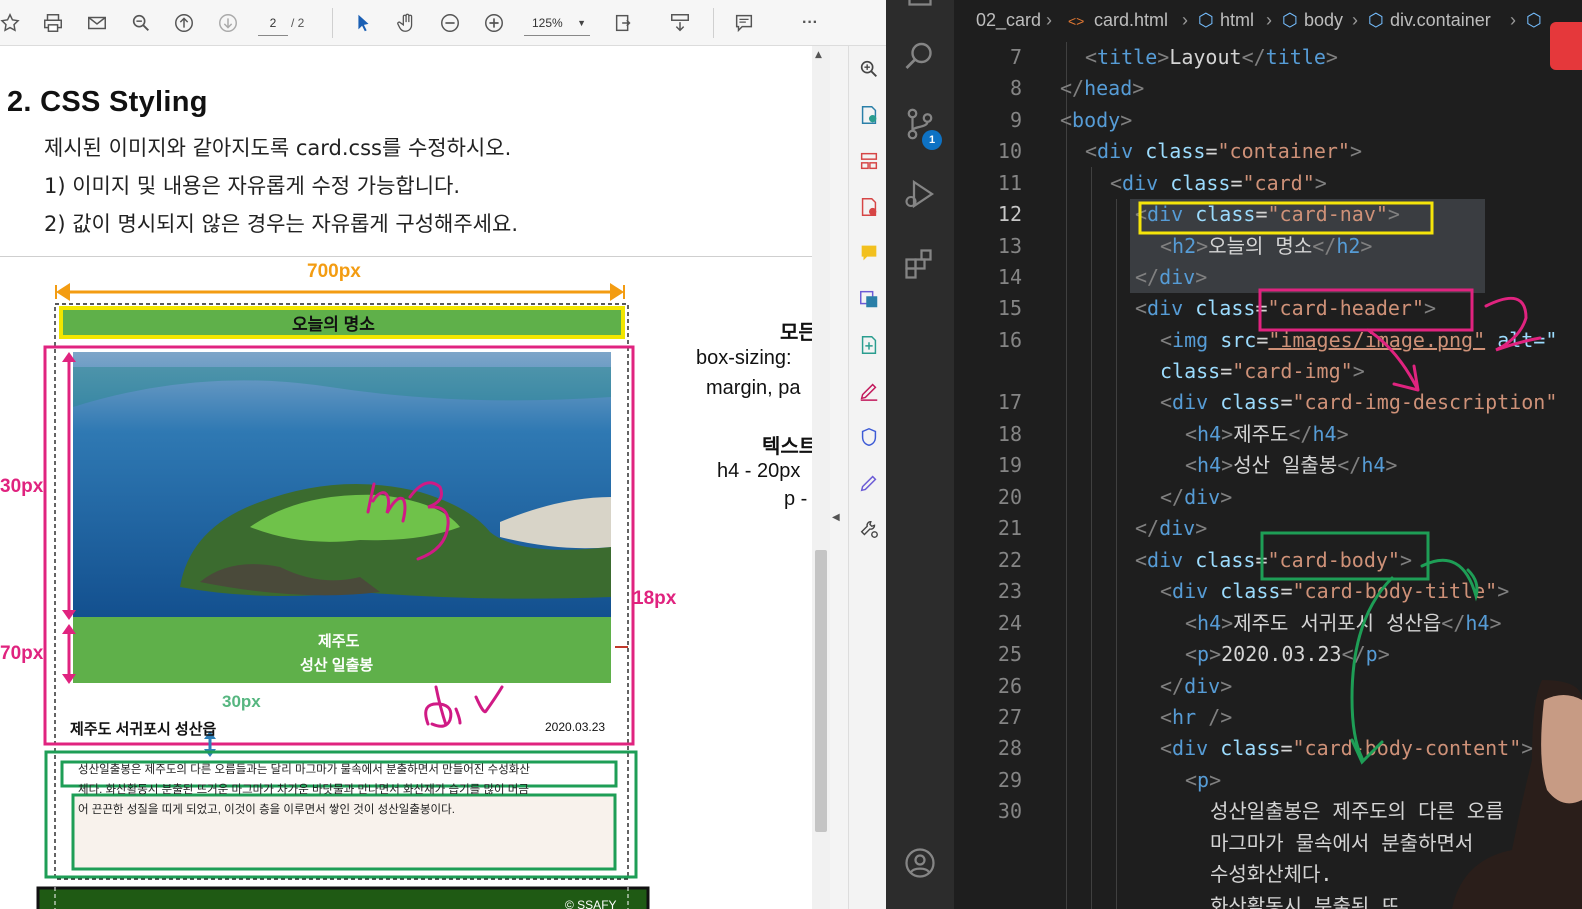 This screenshot has height=909, width=1582. What do you see at coordinates (821, 691) in the screenshot?
I see `pdf-scrollbar-thumb` at bounding box center [821, 691].